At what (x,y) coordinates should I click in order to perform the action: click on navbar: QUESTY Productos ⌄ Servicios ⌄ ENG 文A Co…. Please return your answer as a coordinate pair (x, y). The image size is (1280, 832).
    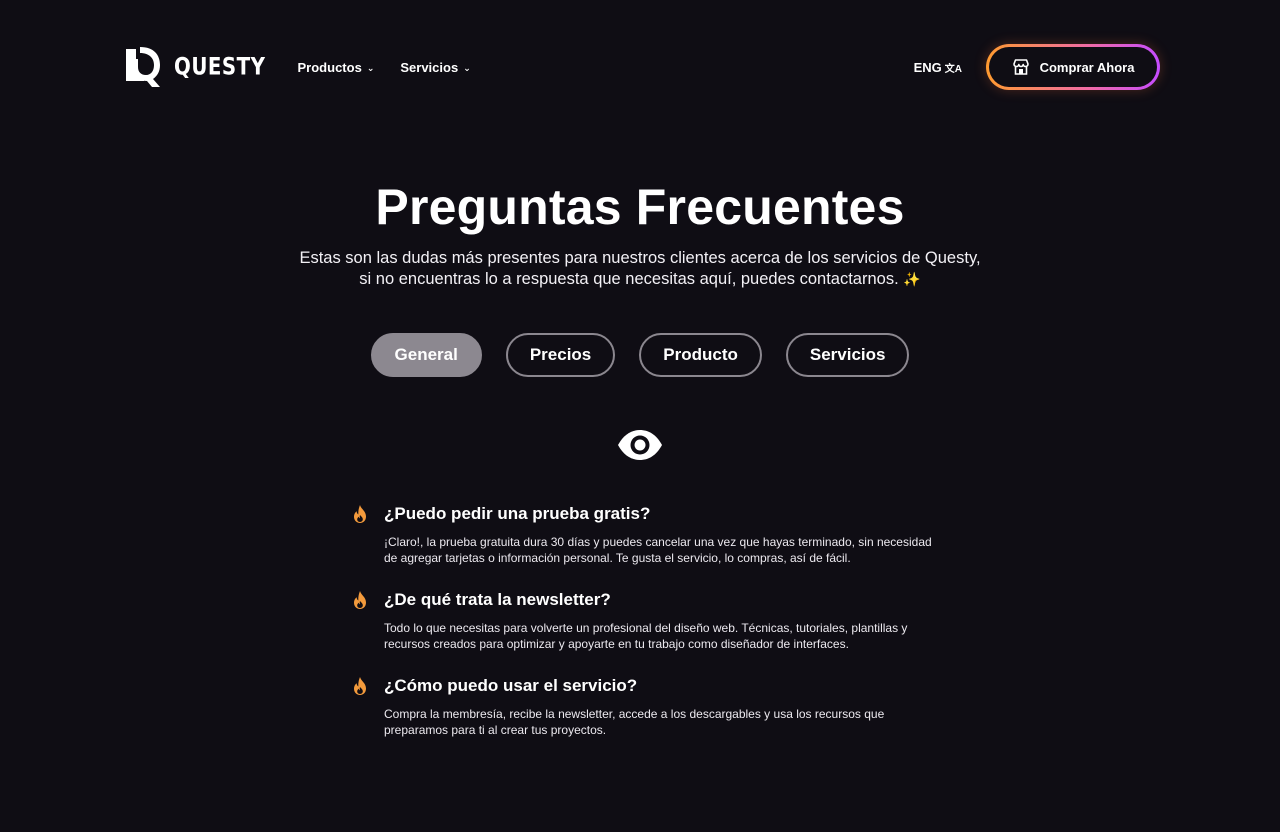
    Looking at the image, I should click on (640, 67).